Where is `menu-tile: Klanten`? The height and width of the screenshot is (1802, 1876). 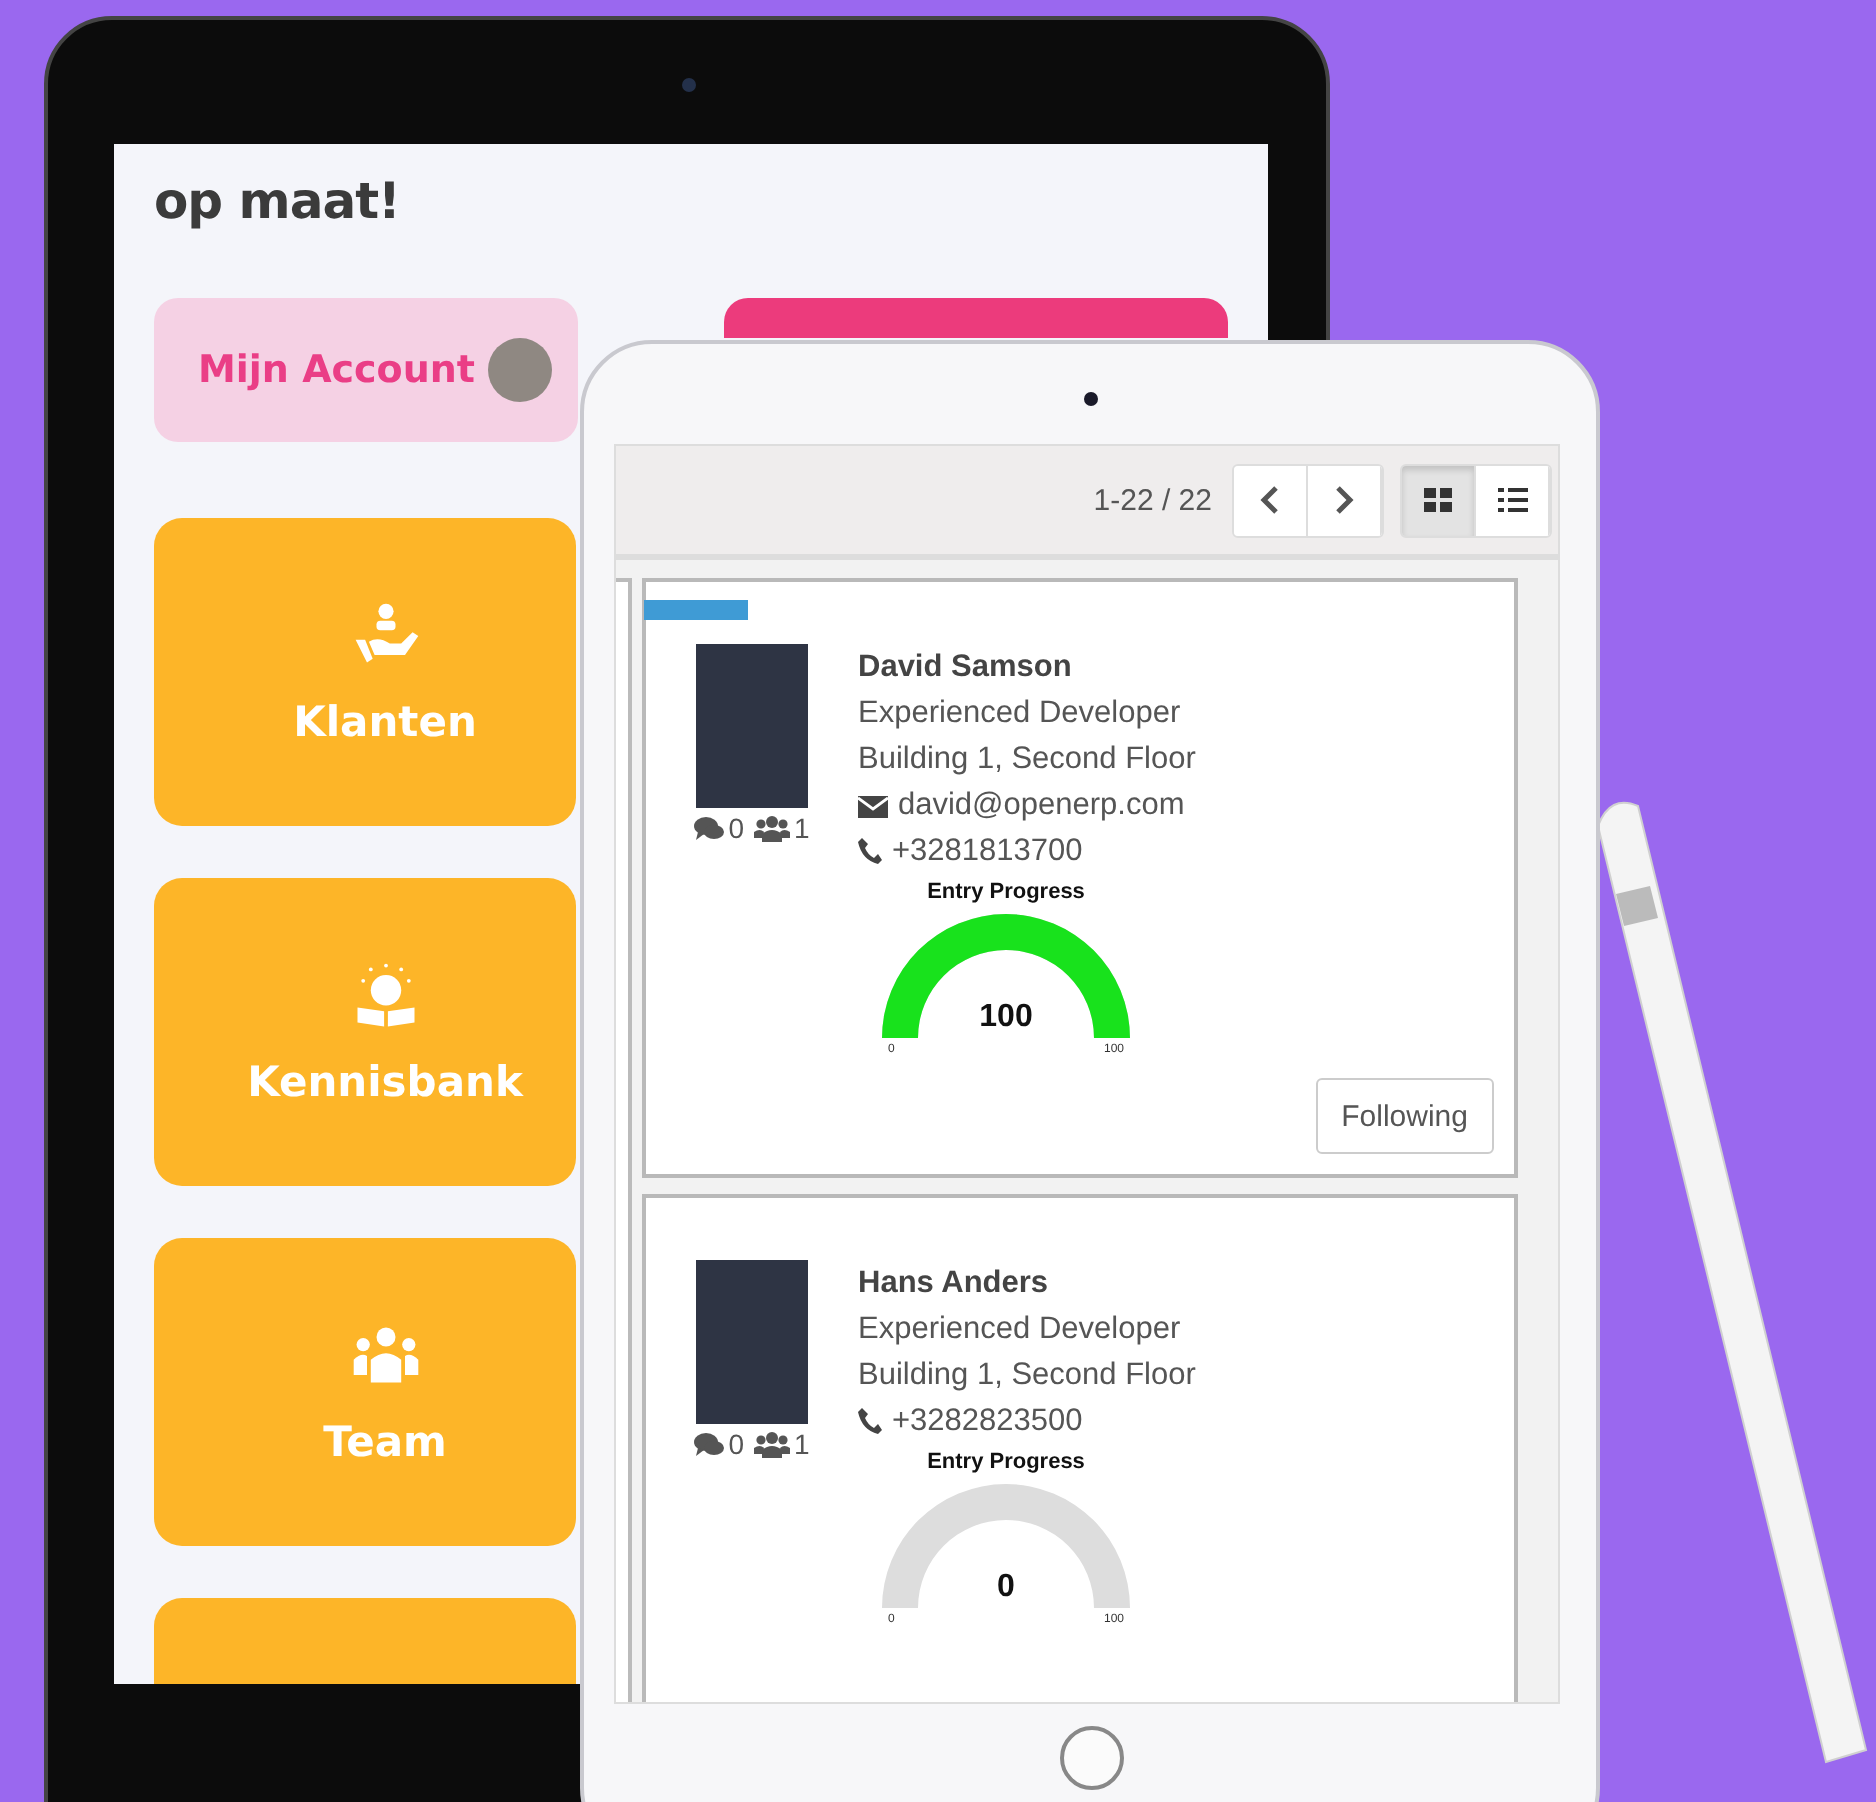 menu-tile: Klanten is located at coordinates (365, 672).